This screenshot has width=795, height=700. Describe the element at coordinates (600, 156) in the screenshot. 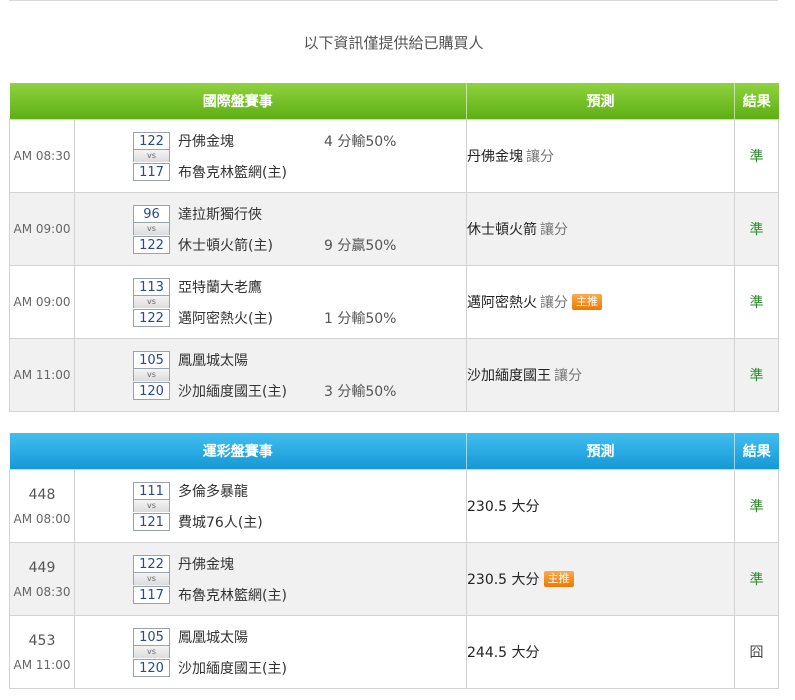

I see `prediction-cell: 丹佛金塊 讓分` at that location.